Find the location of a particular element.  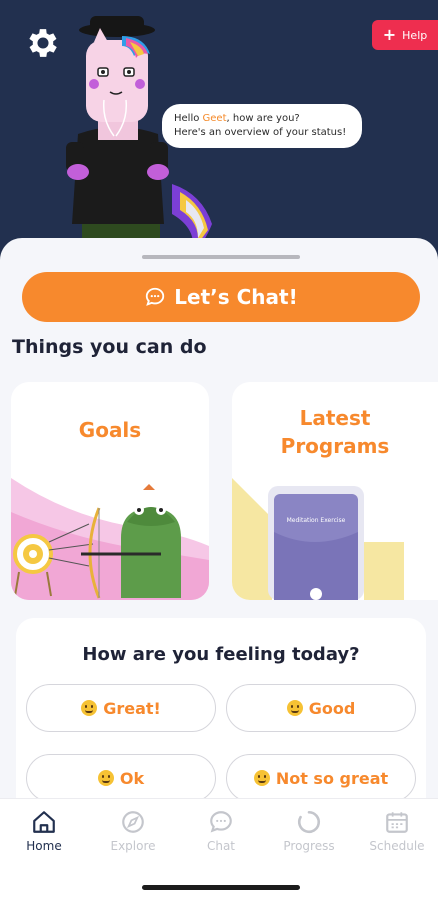

bottom-tab-bar: Home Explore Chat Progress Schedule is located at coordinates (219, 849).